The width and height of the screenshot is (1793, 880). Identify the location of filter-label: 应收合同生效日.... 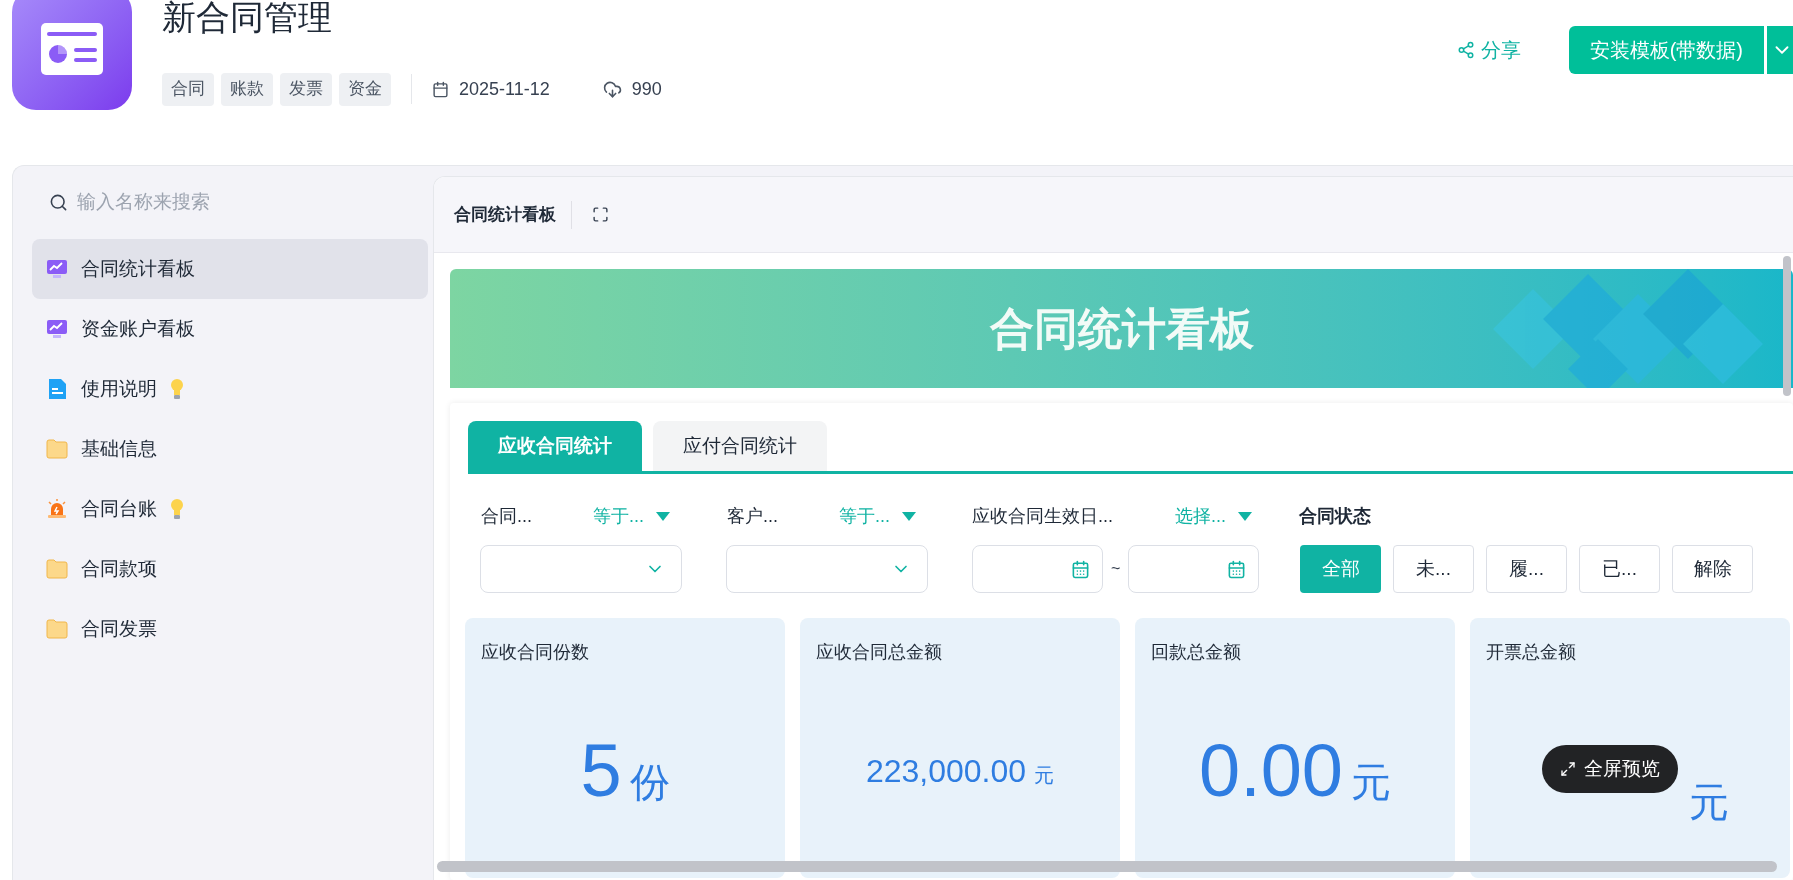
(1042, 516).